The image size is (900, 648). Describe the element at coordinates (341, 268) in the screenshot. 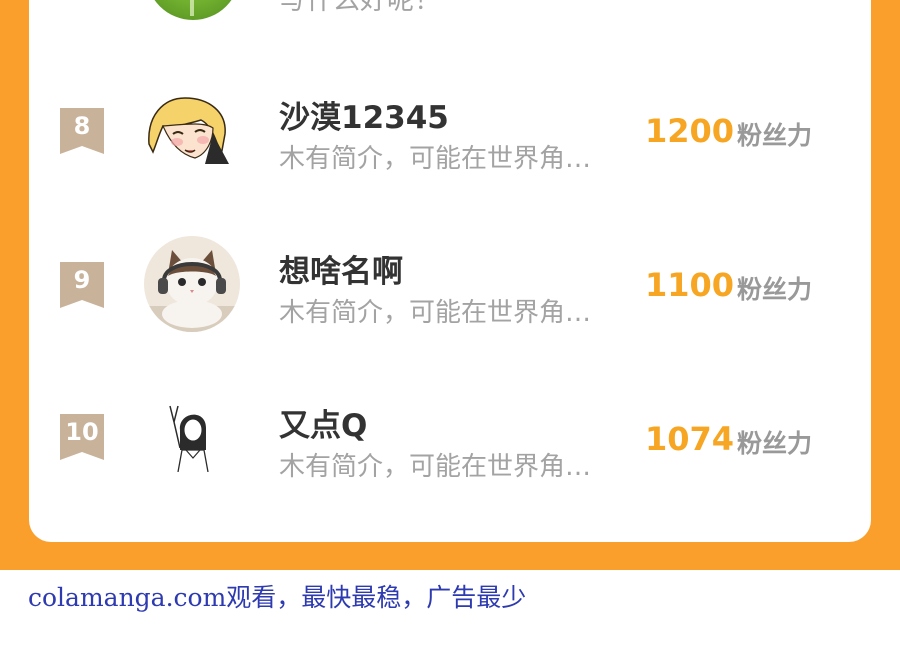

I see `user-name: 想啥名啊` at that location.